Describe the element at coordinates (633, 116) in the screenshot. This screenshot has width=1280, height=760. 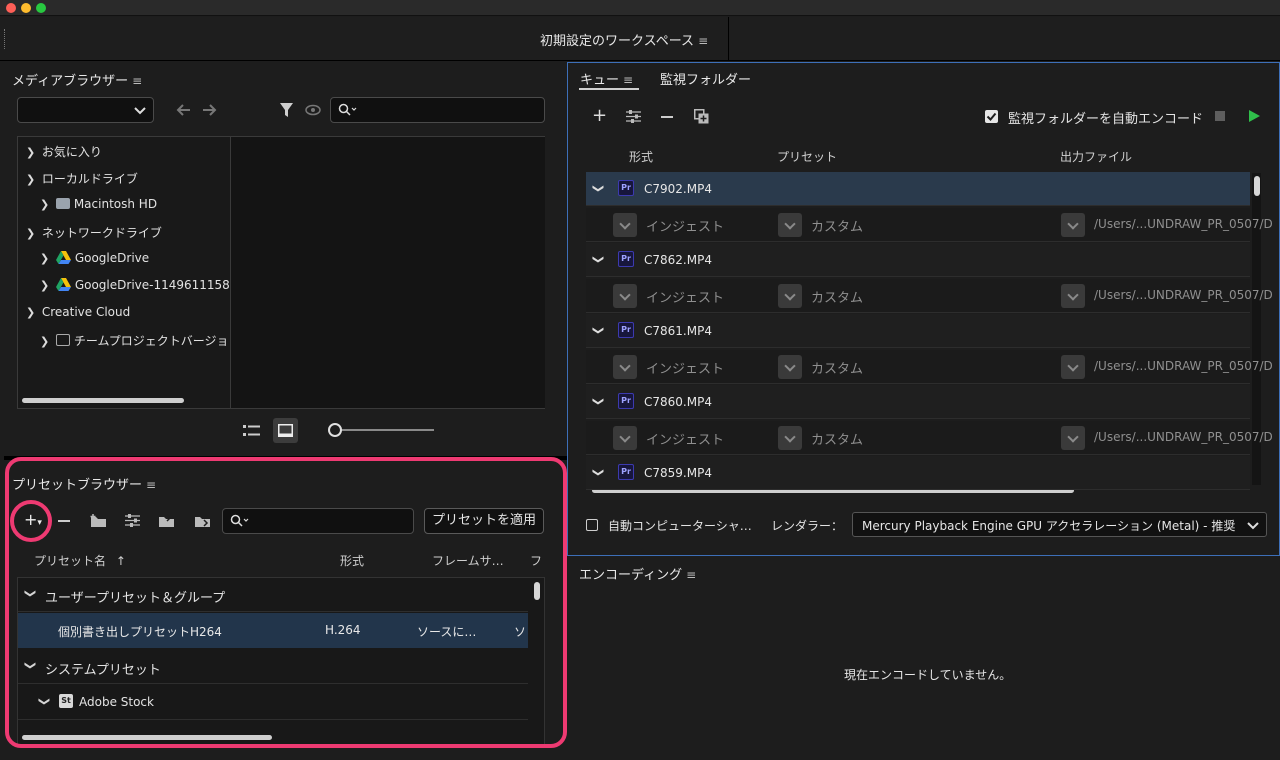
I see `queue-settings-icon` at that location.